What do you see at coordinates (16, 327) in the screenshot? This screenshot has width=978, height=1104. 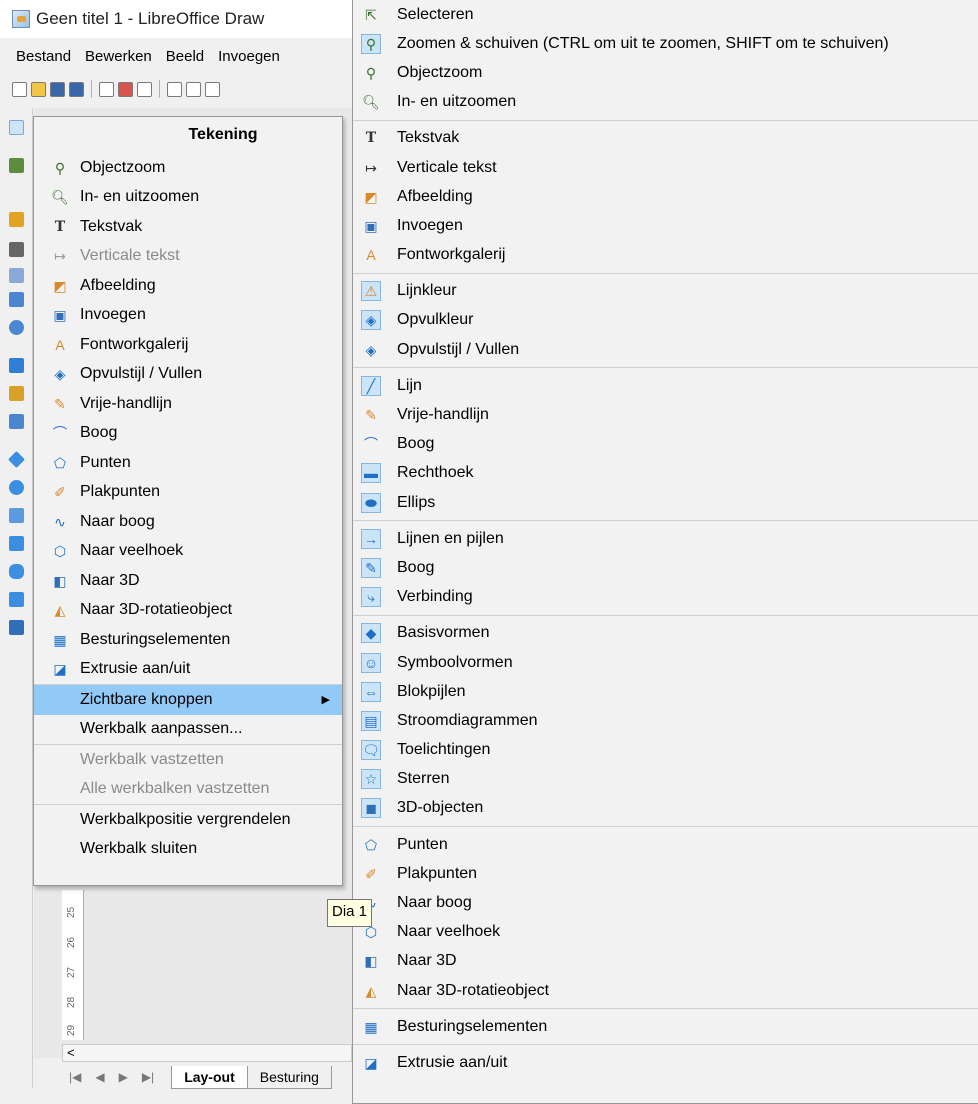 I see `ellipse-icon` at bounding box center [16, 327].